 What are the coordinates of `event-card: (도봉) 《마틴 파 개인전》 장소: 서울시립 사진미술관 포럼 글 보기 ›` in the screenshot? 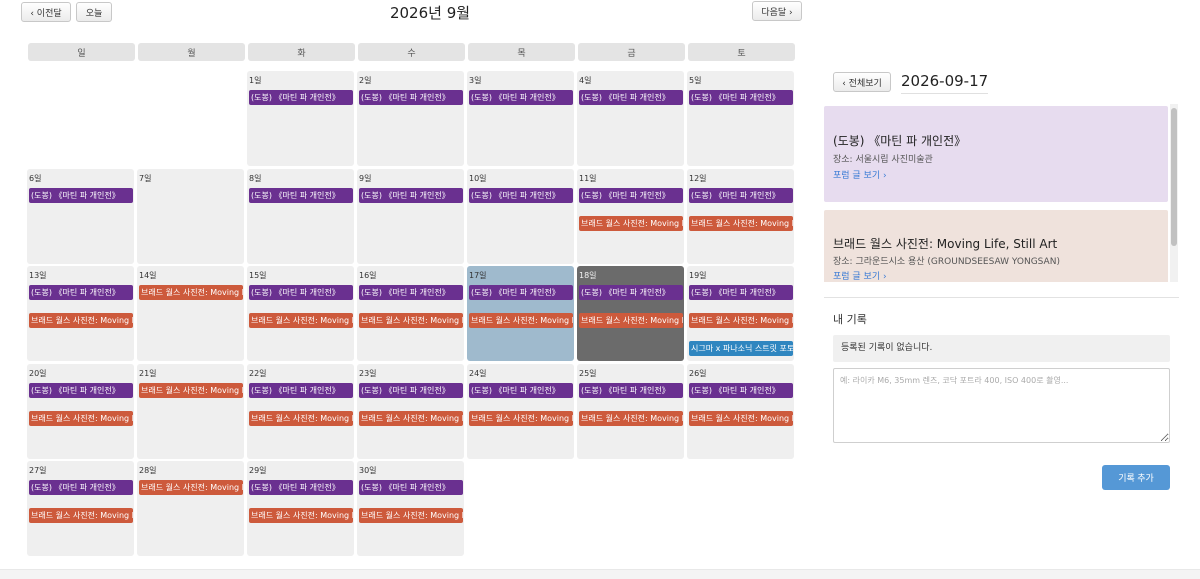 It's located at (996, 154).